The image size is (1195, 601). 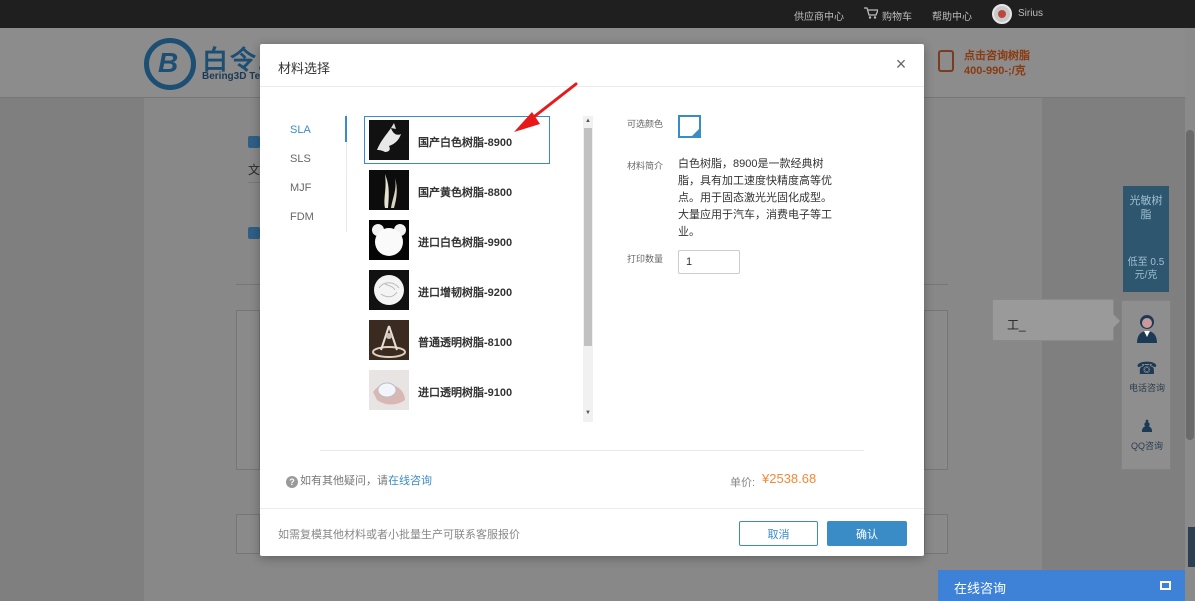 I want to click on consult-hotline: 400-990-;/克, so click(x=995, y=71).